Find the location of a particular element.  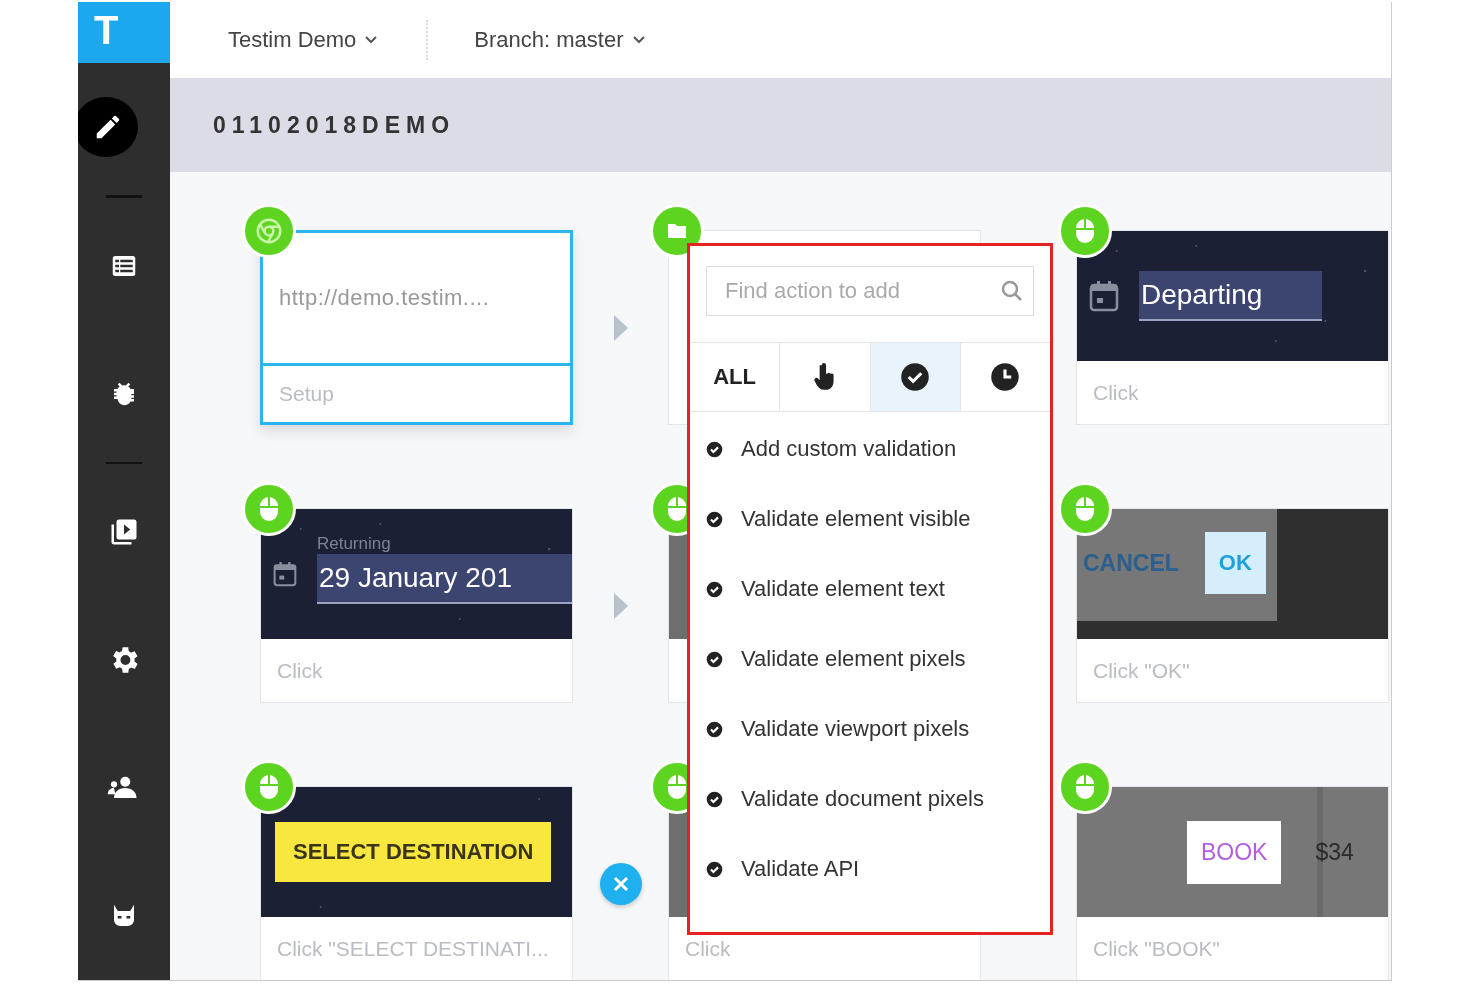

book-button: BOOK is located at coordinates (1234, 852).